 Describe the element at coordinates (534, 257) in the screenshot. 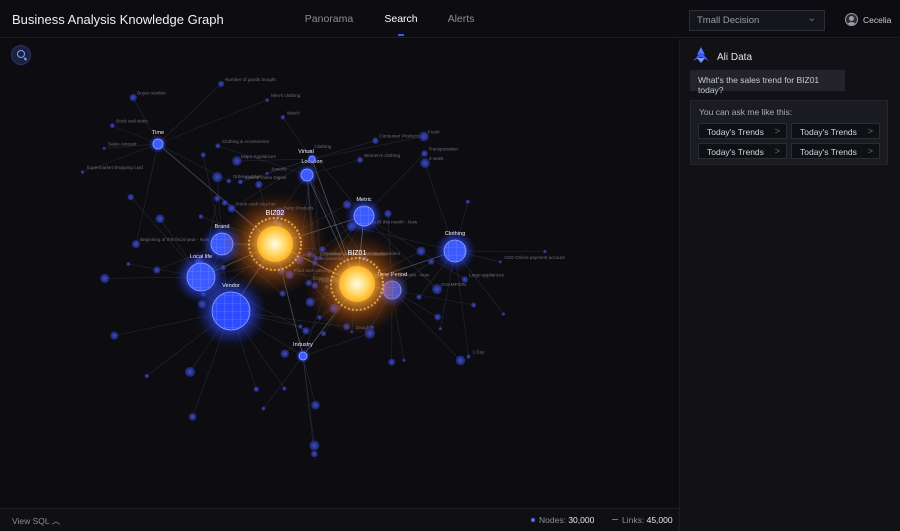

I see `graph-leaf-label: O2O Online payment account` at that location.